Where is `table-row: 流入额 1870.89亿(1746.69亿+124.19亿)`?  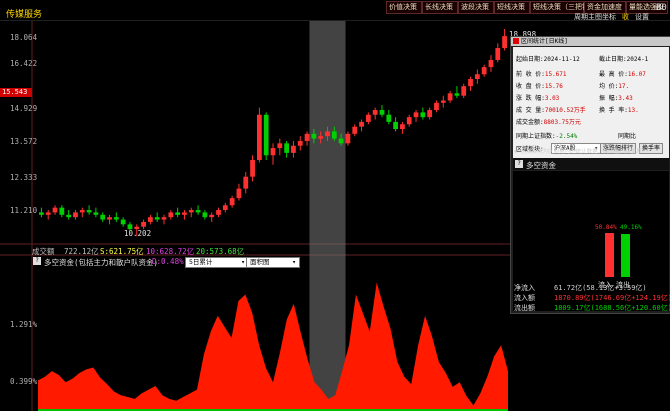
table-row: 流入额 1870.89亿(1746.69亿+124.19亿) is located at coordinates (592, 298).